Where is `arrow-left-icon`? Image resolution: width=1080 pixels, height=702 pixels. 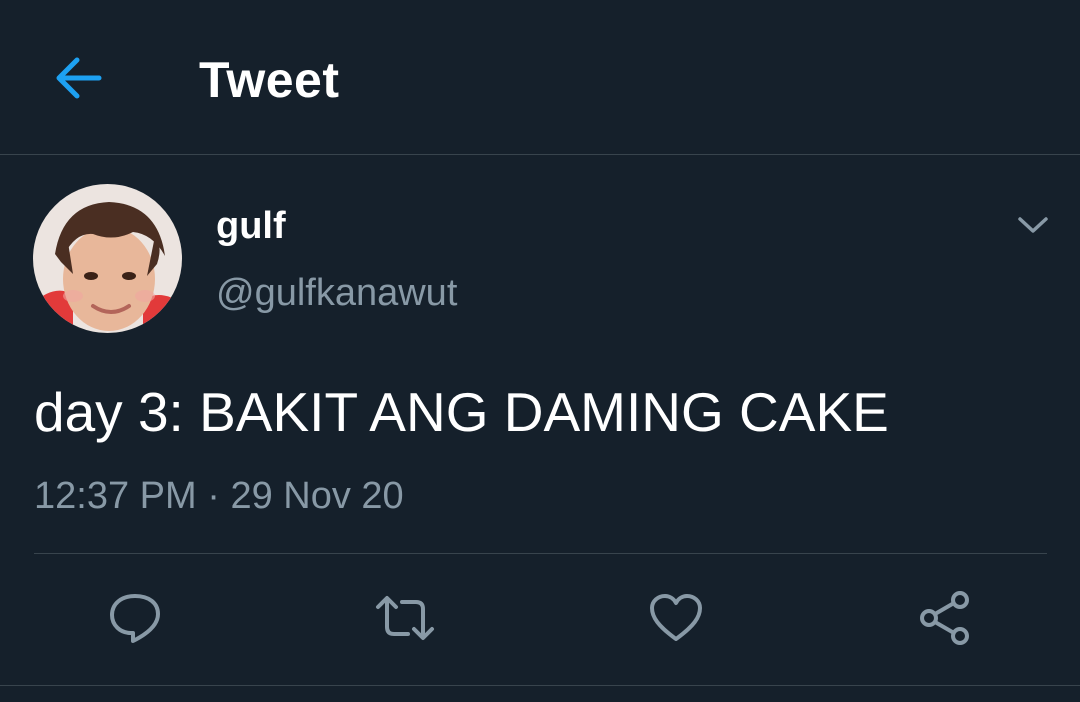 arrow-left-icon is located at coordinates (78, 78).